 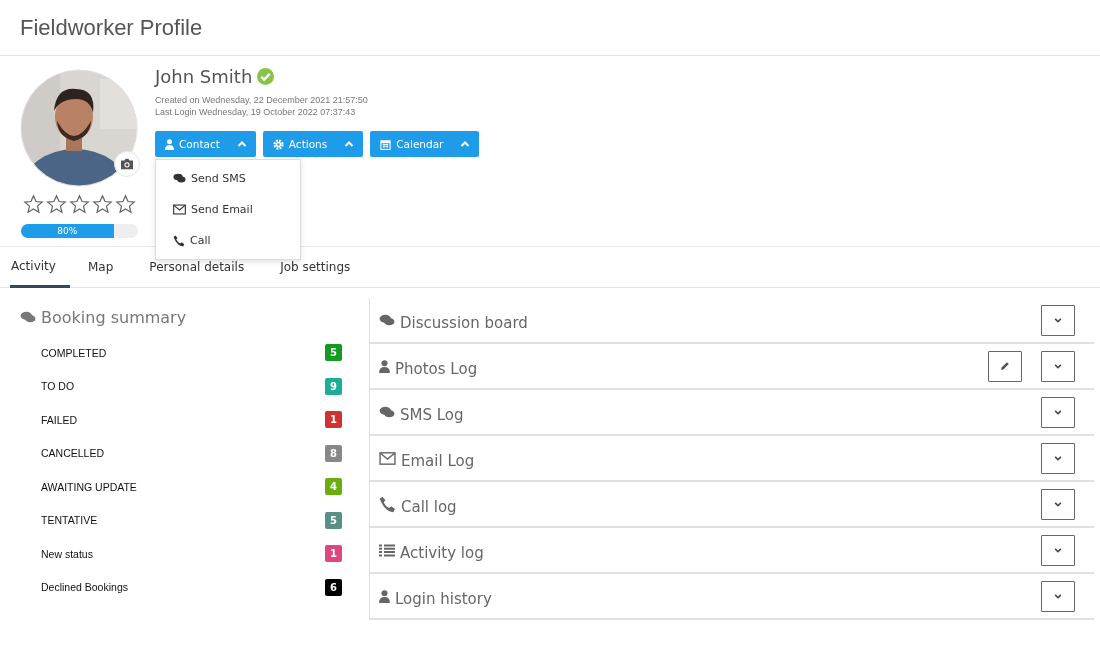 I want to click on count-badge: 6, so click(x=333, y=587).